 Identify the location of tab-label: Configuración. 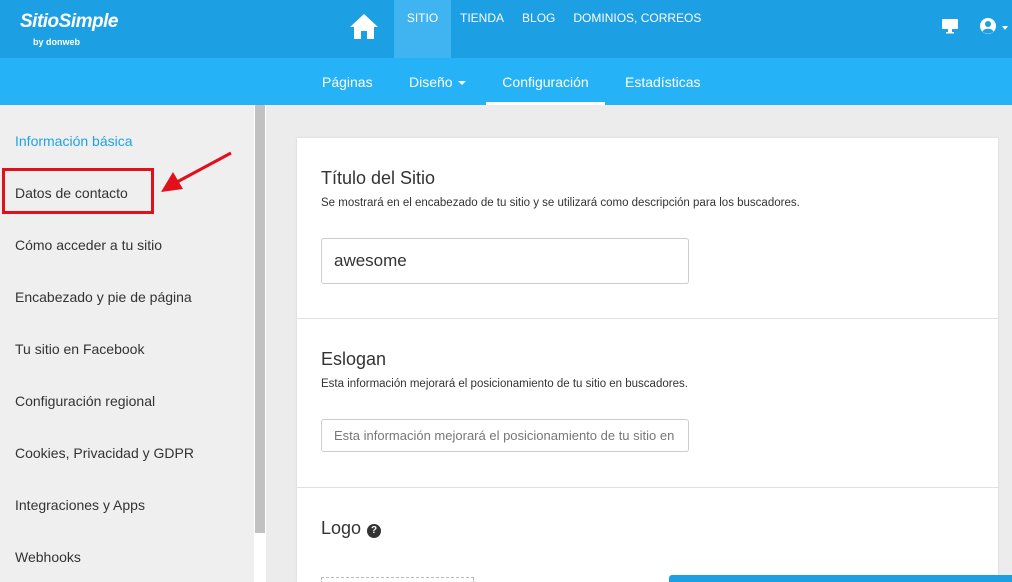
(545, 82).